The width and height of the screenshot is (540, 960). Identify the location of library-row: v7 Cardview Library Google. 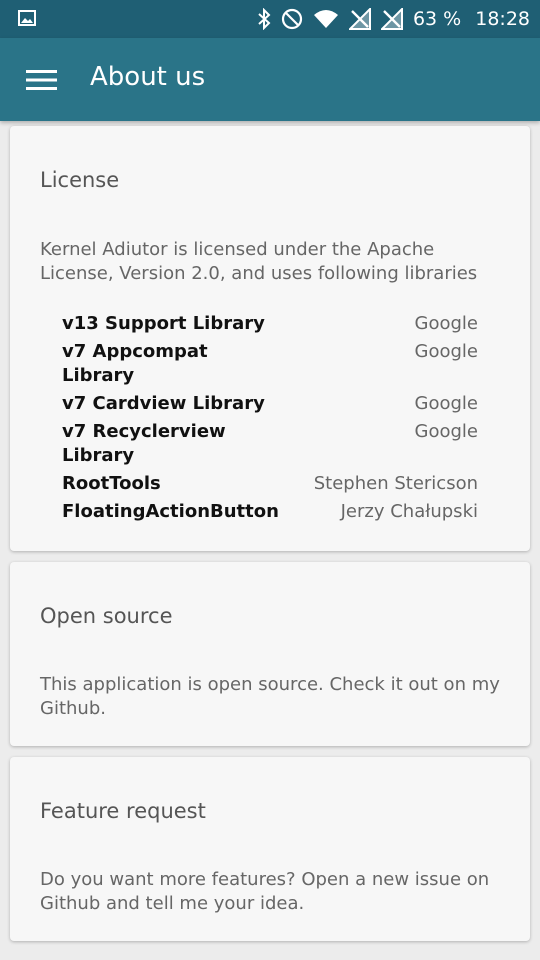
(270, 404).